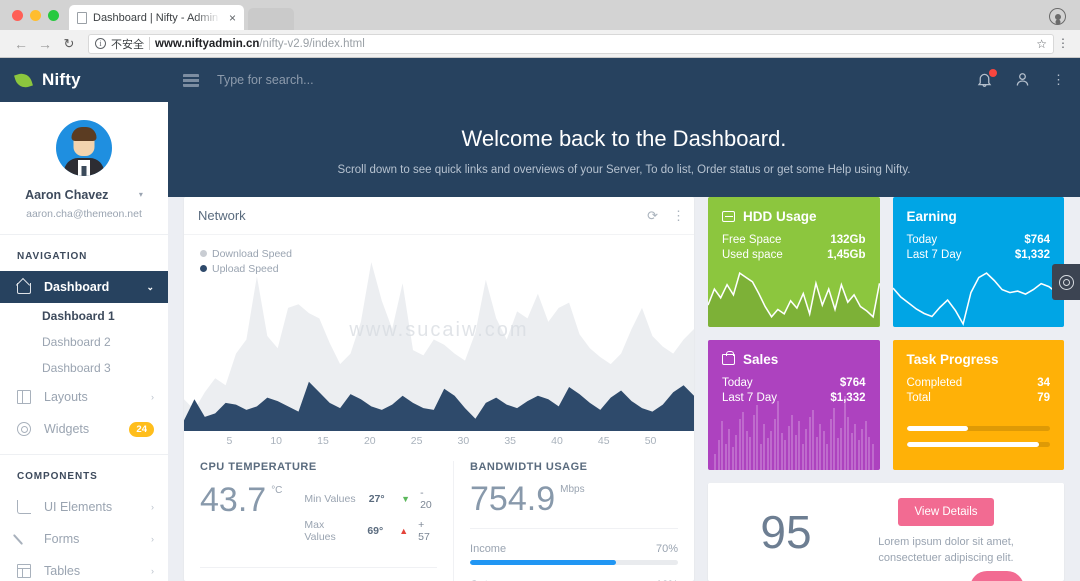 This screenshot has width=1080, height=581. Describe the element at coordinates (529, 467) in the screenshot. I see `bandwidth-title: BANDWIDTH USAGE` at that location.